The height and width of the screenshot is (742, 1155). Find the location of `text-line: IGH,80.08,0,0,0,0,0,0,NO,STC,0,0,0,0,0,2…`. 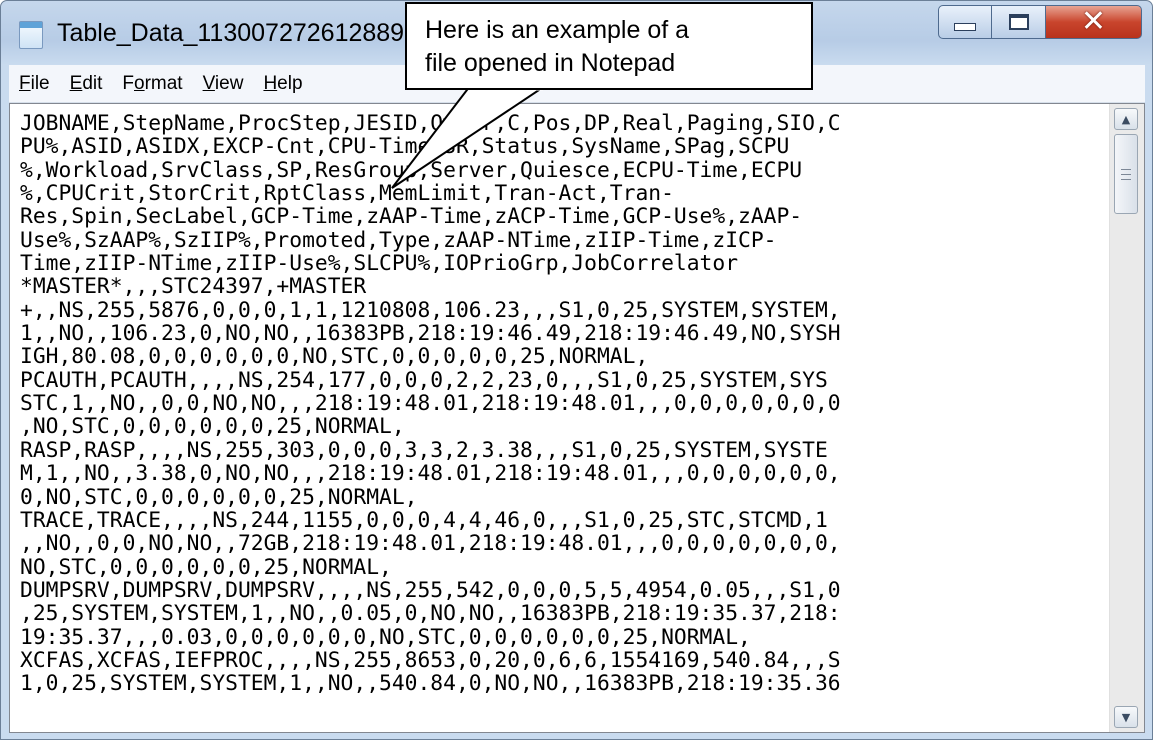

text-line: IGH,80.08,0,0,0,0,0,0,NO,STC,0,0,0,0,0,2… is located at coordinates (334, 357).